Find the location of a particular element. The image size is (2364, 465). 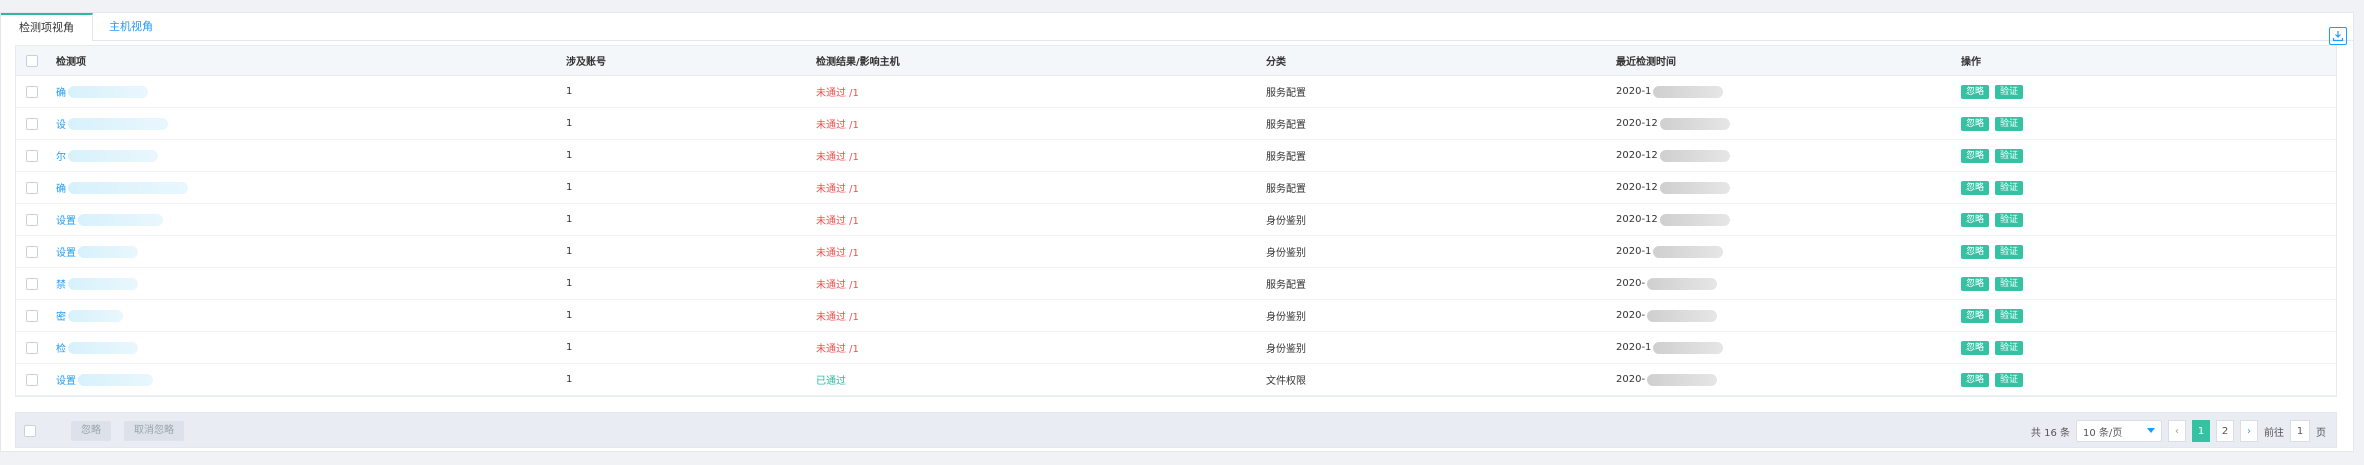

table-row: 设置 1 未通过 /1 身份鉴别 2020-12 忽略 验证 is located at coordinates (1176, 220).